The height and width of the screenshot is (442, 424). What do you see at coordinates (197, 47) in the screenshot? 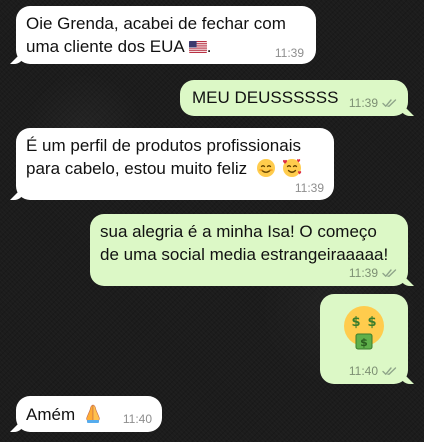
I see `flag-usa-icon` at bounding box center [197, 47].